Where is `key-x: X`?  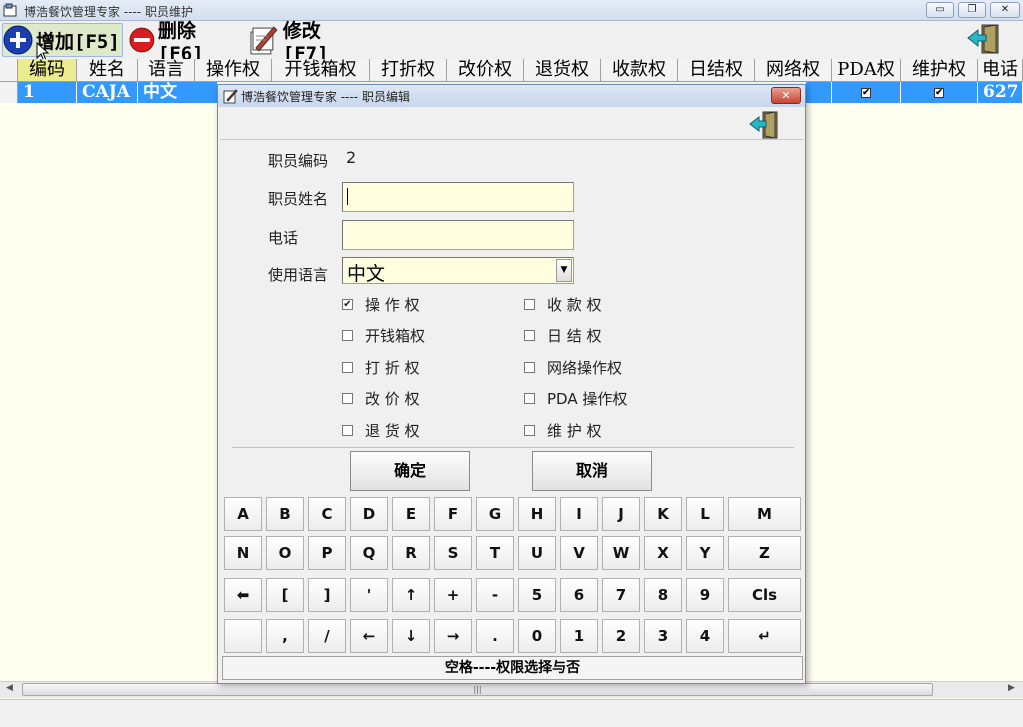 key-x: X is located at coordinates (663, 553).